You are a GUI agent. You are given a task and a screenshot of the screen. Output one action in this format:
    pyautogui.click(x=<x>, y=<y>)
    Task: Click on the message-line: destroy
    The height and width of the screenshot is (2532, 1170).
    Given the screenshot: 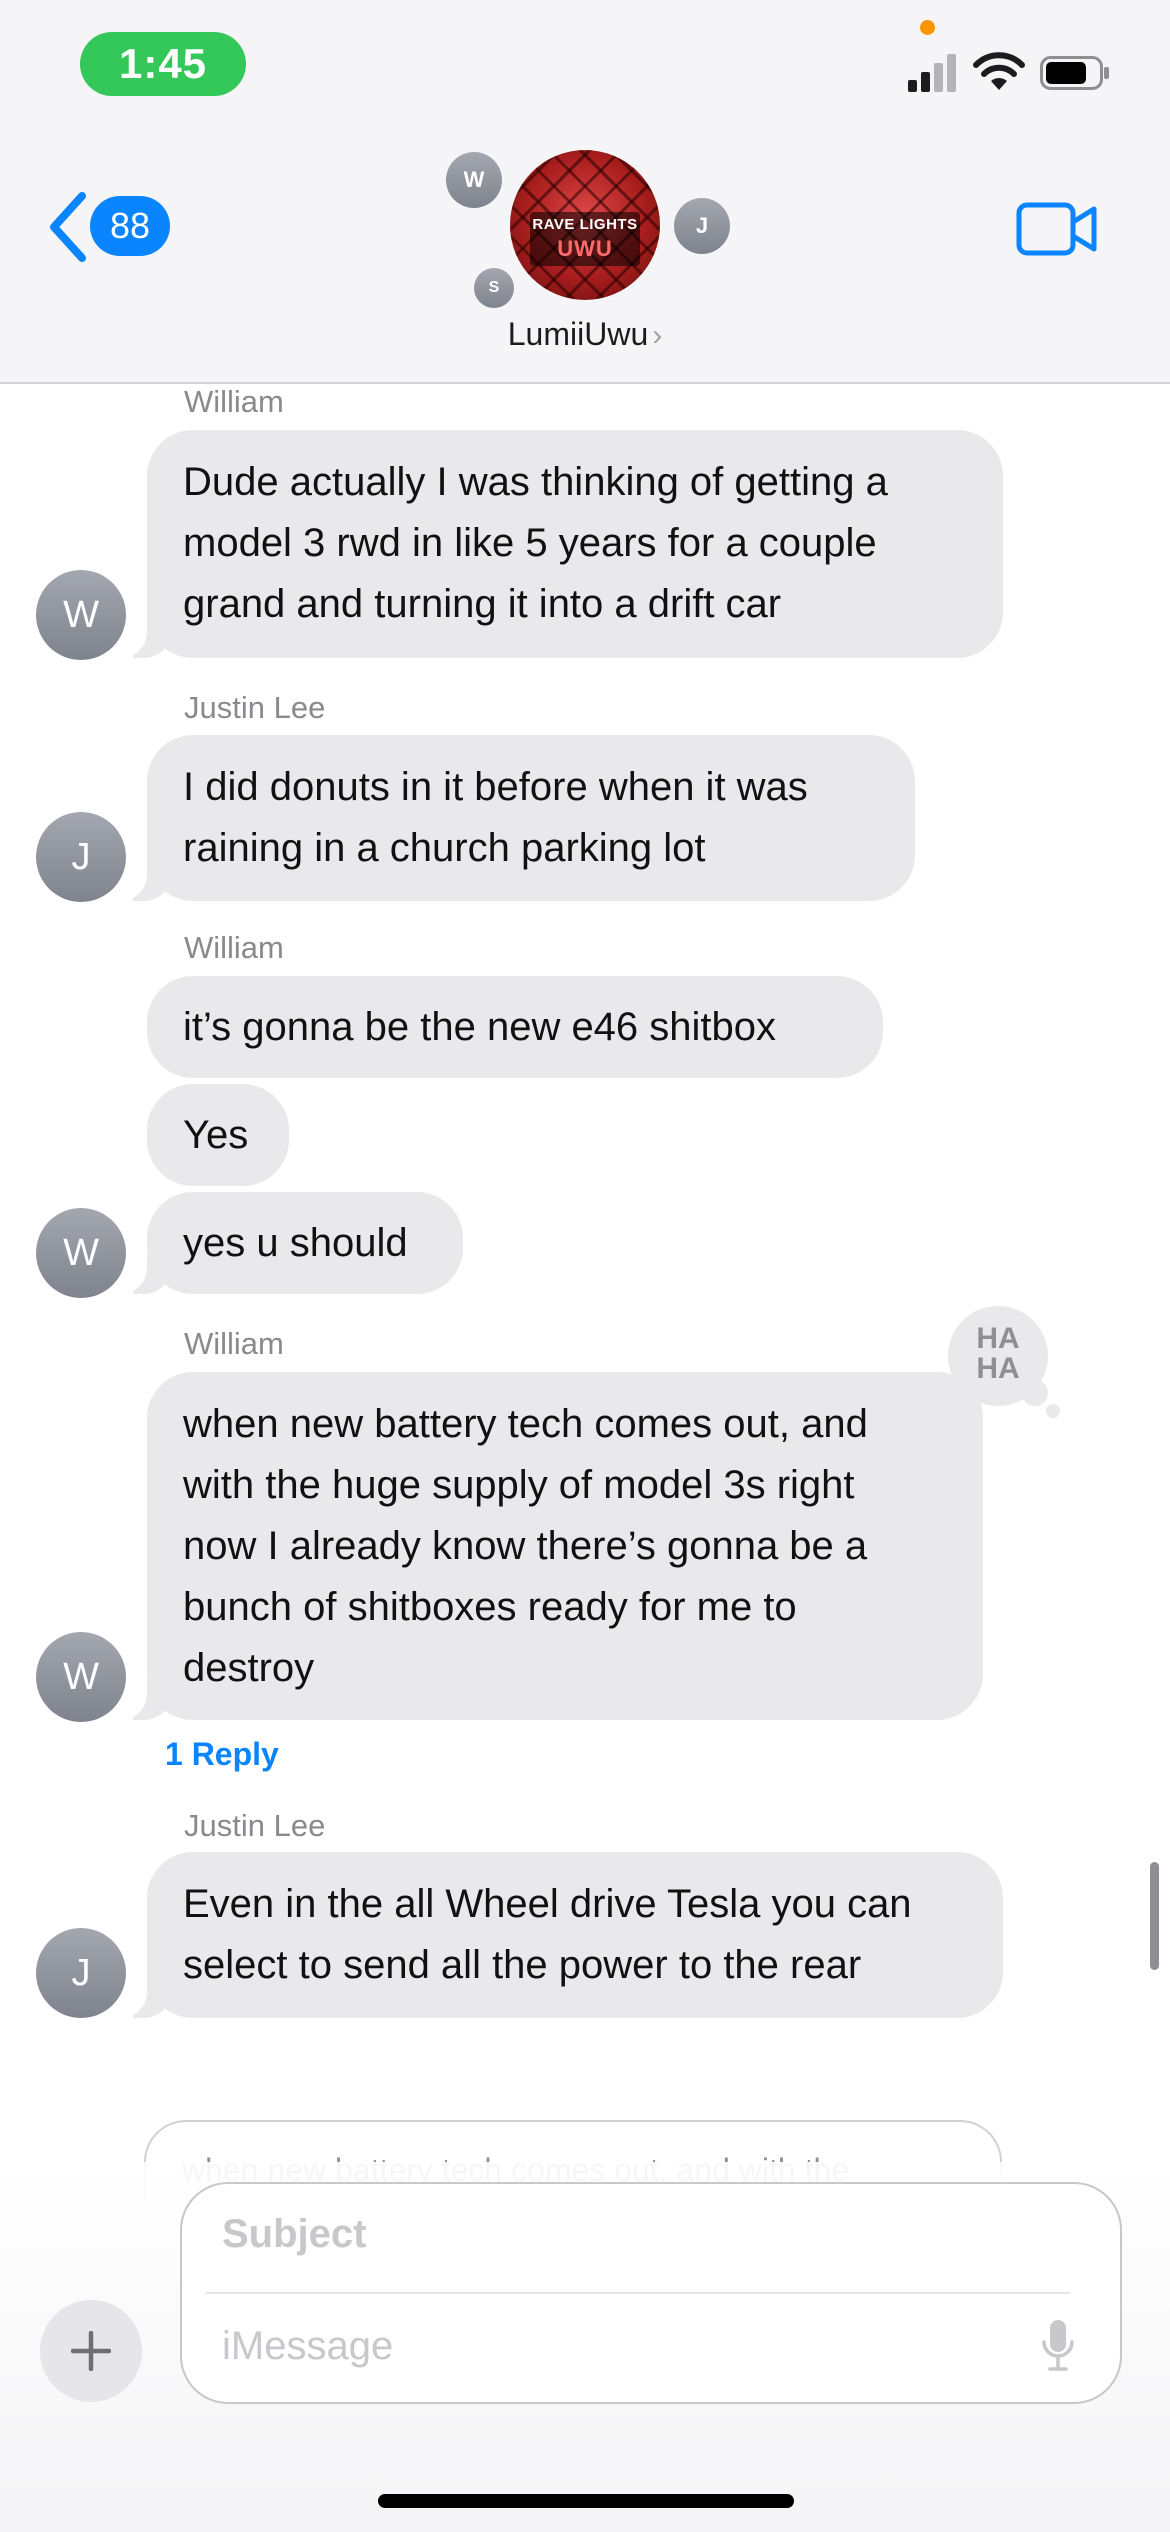 What is the action you would take?
    pyautogui.click(x=249, y=1668)
    